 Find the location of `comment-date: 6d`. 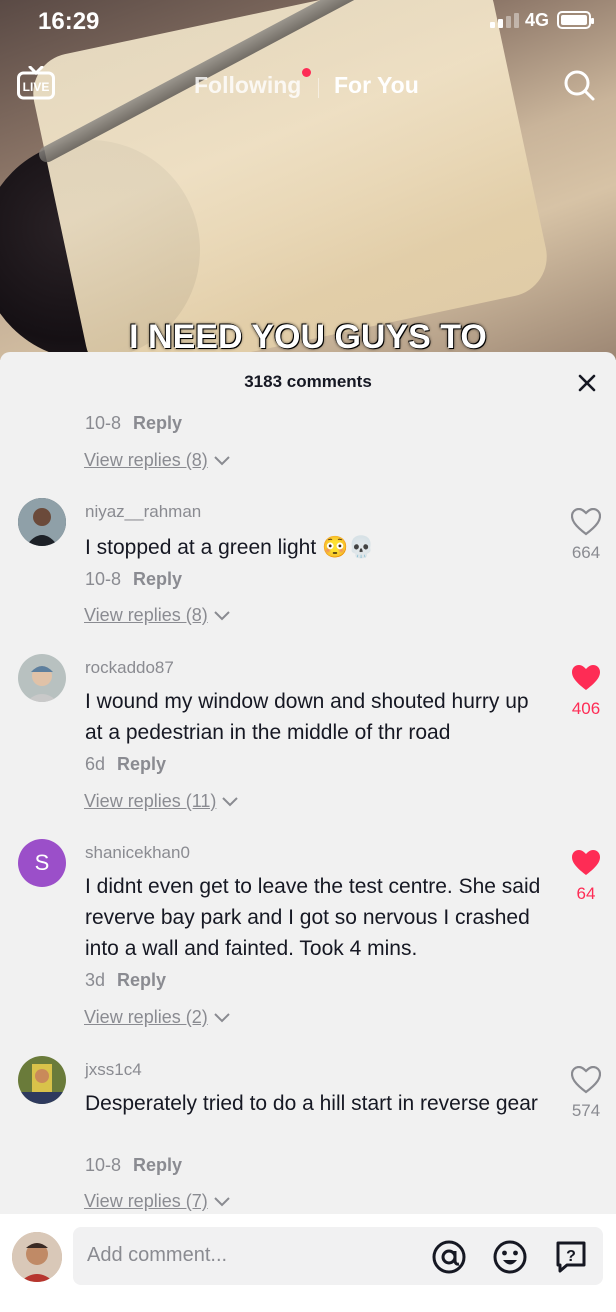

comment-date: 6d is located at coordinates (95, 764).